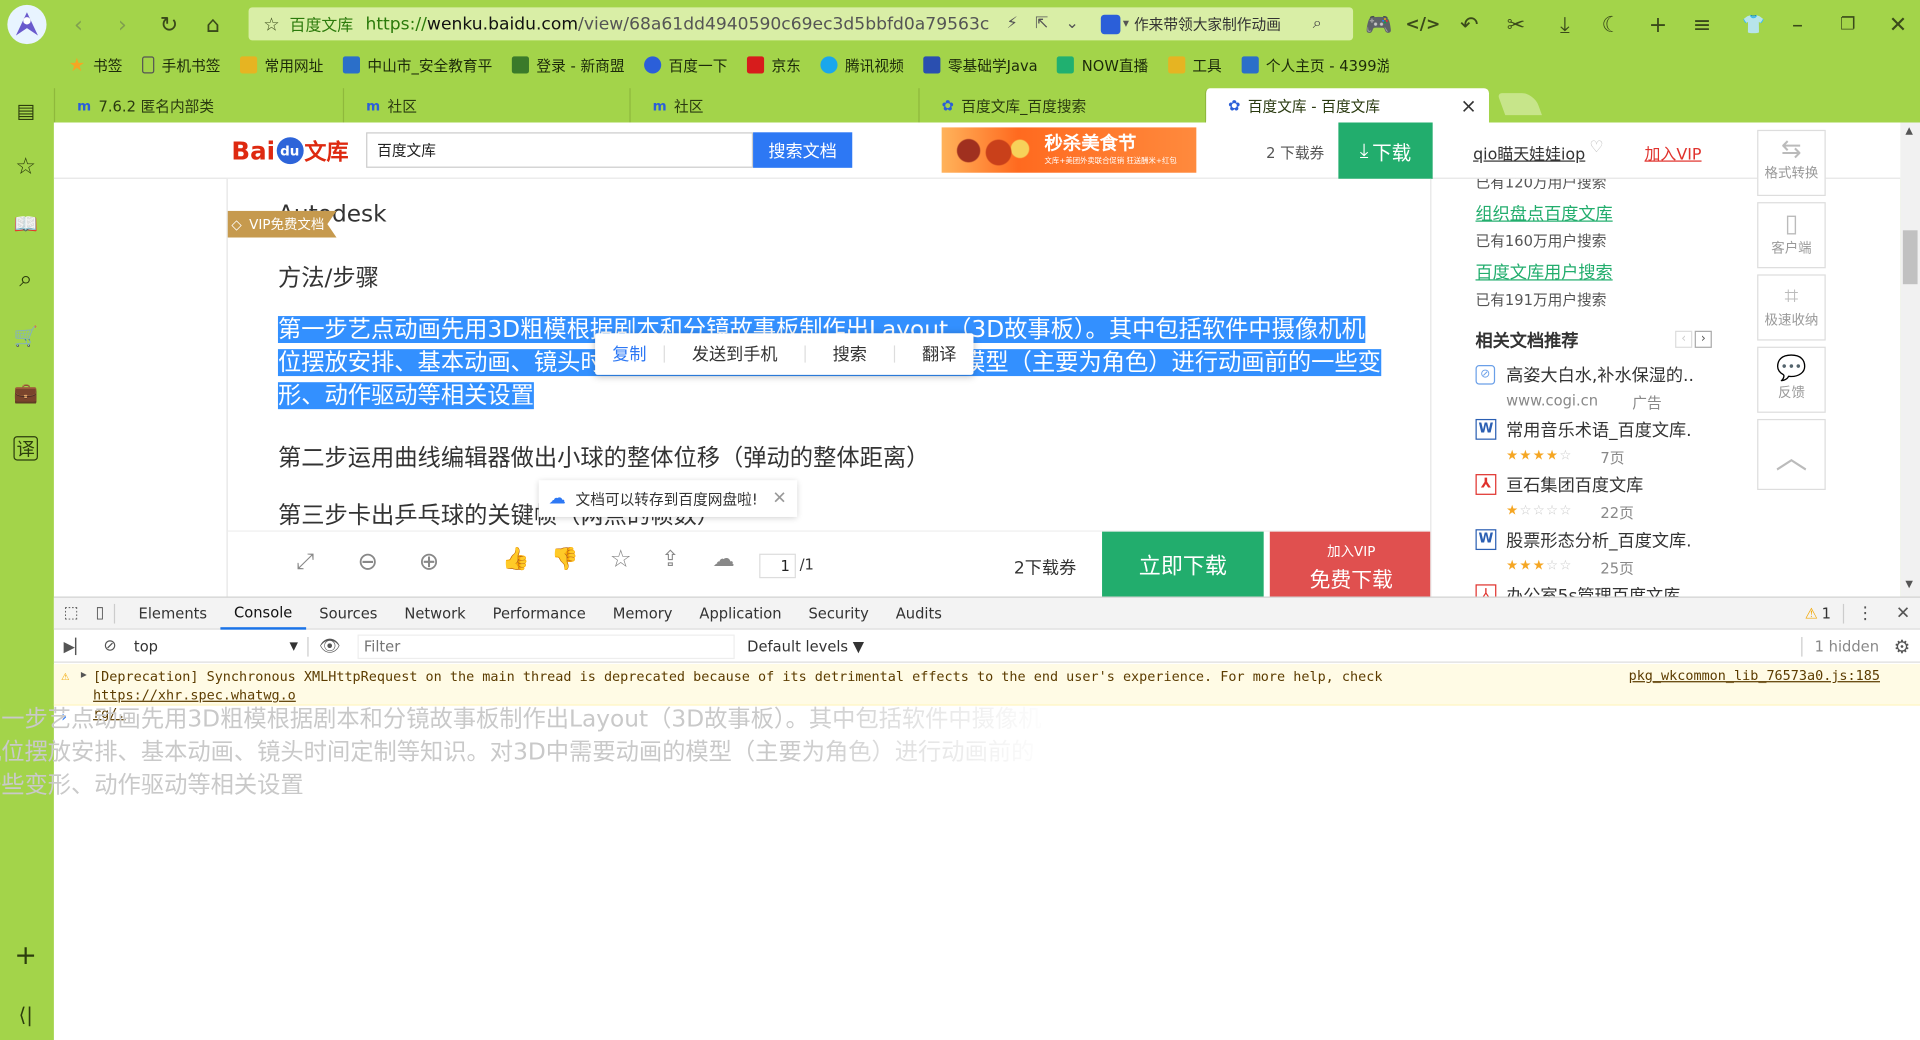 The width and height of the screenshot is (1920, 1040). Describe the element at coordinates (281, 65) in the screenshot. I see `bookmark-item: 常用网址` at that location.